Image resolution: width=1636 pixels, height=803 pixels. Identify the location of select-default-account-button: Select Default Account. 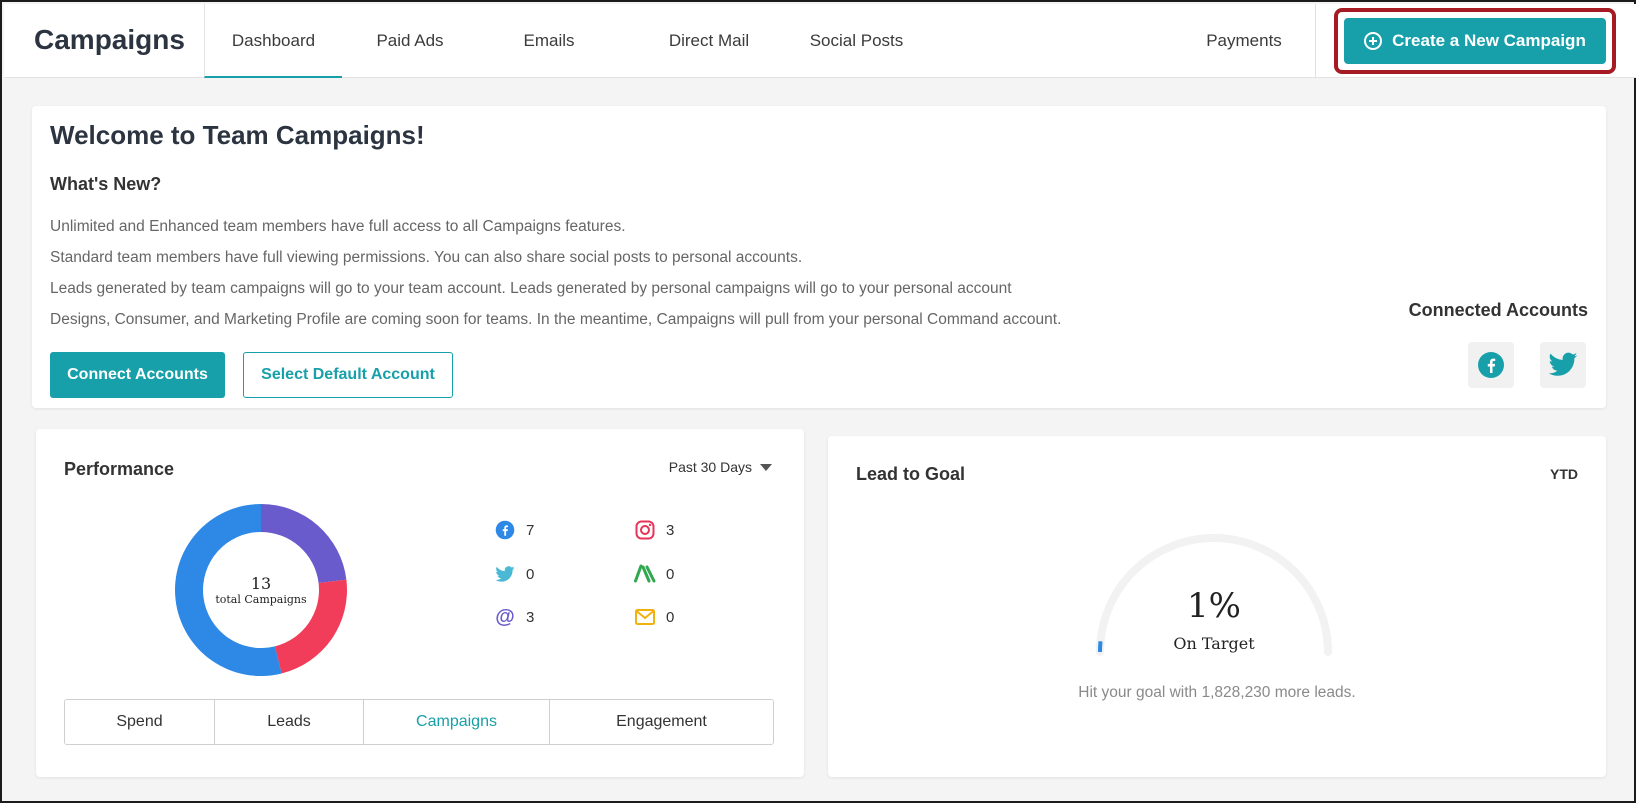
(348, 375).